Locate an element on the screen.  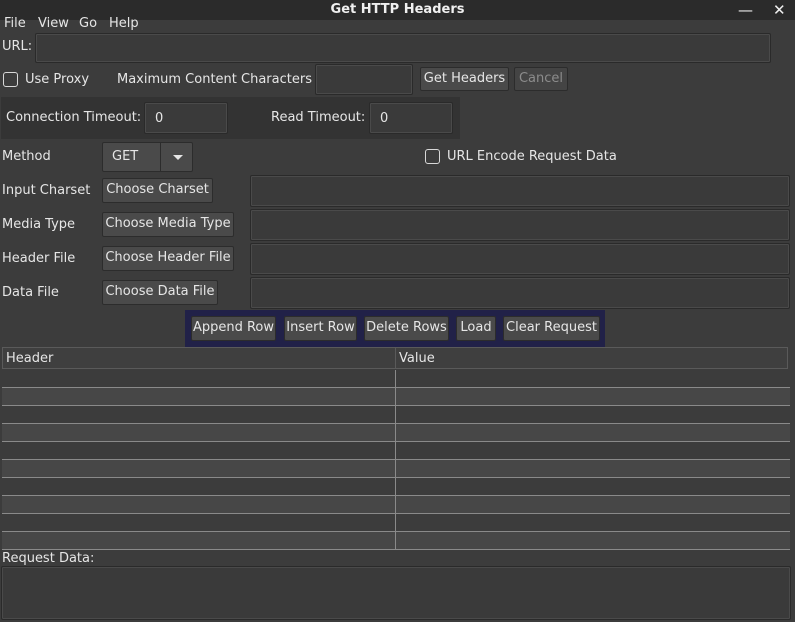
menu-help: Help is located at coordinates (124, 23).